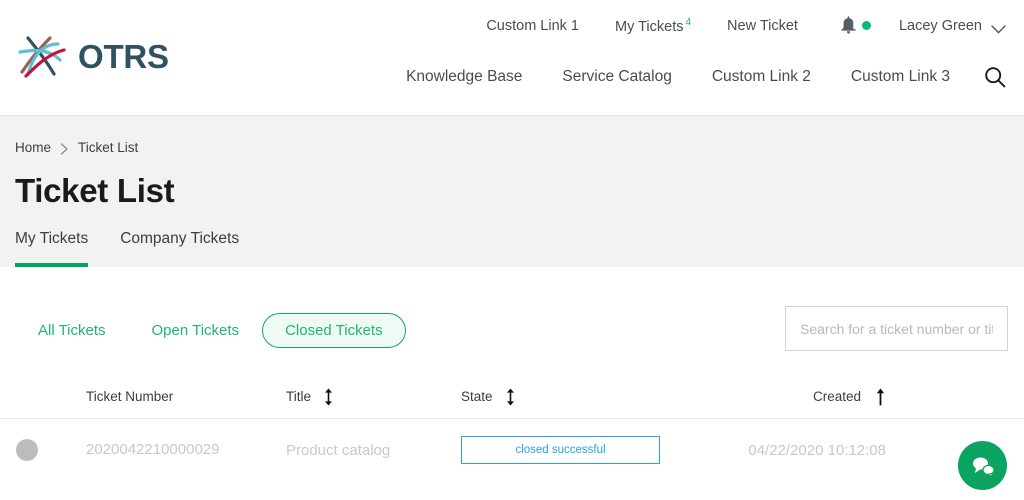 The image size is (1024, 500). Describe the element at coordinates (33, 147) in the screenshot. I see `breadcrumb-item-home: Home` at that location.